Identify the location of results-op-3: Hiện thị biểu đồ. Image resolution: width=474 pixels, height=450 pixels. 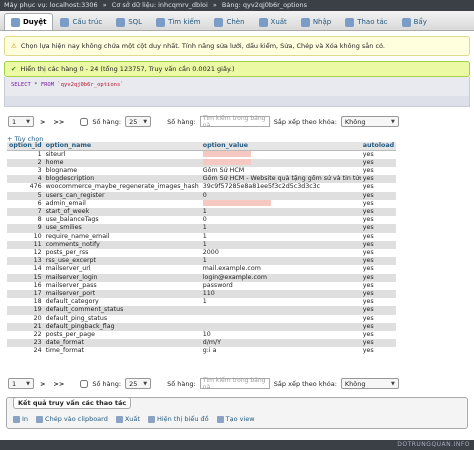
(178, 419).